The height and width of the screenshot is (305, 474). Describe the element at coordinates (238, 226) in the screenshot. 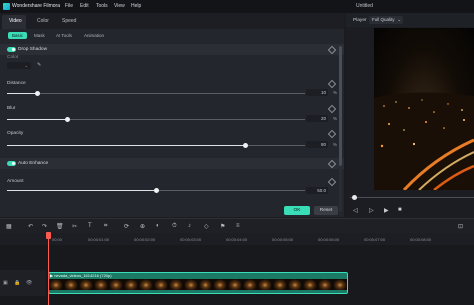

I see `more-icon: ≡` at that location.